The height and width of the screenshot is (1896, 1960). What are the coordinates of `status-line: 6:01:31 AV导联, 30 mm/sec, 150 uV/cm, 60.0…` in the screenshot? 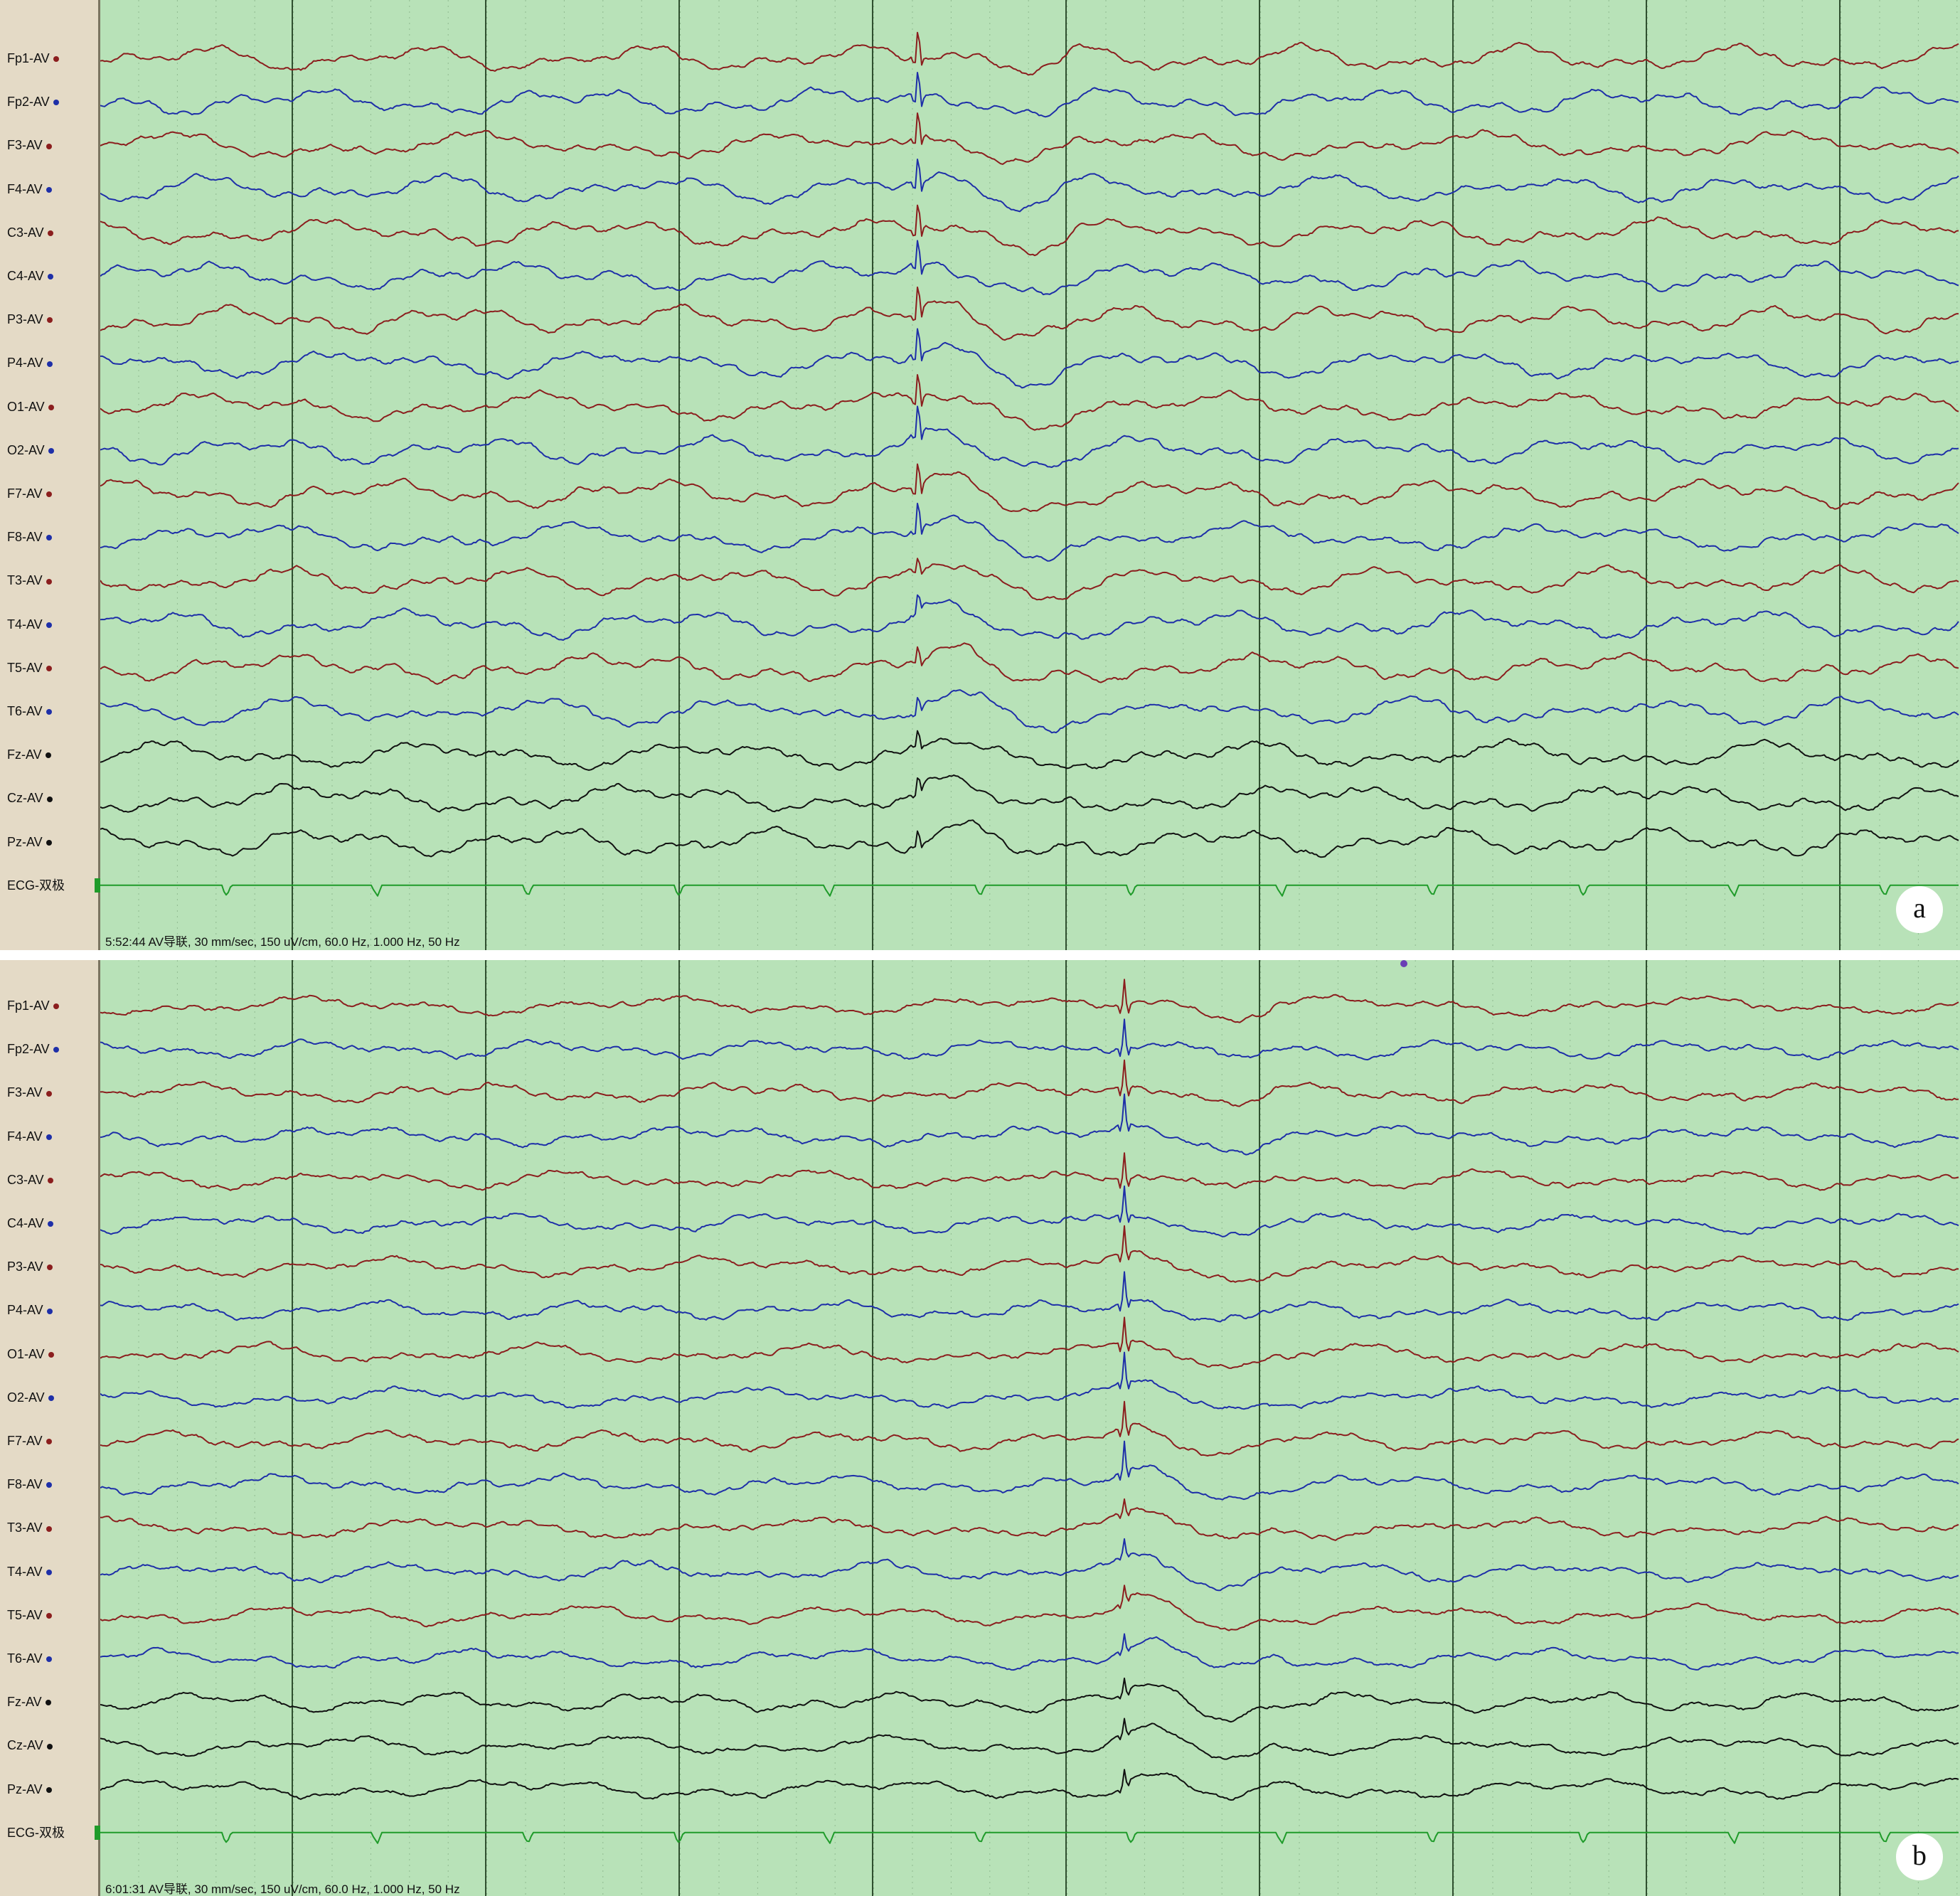 It's located at (282, 1889).